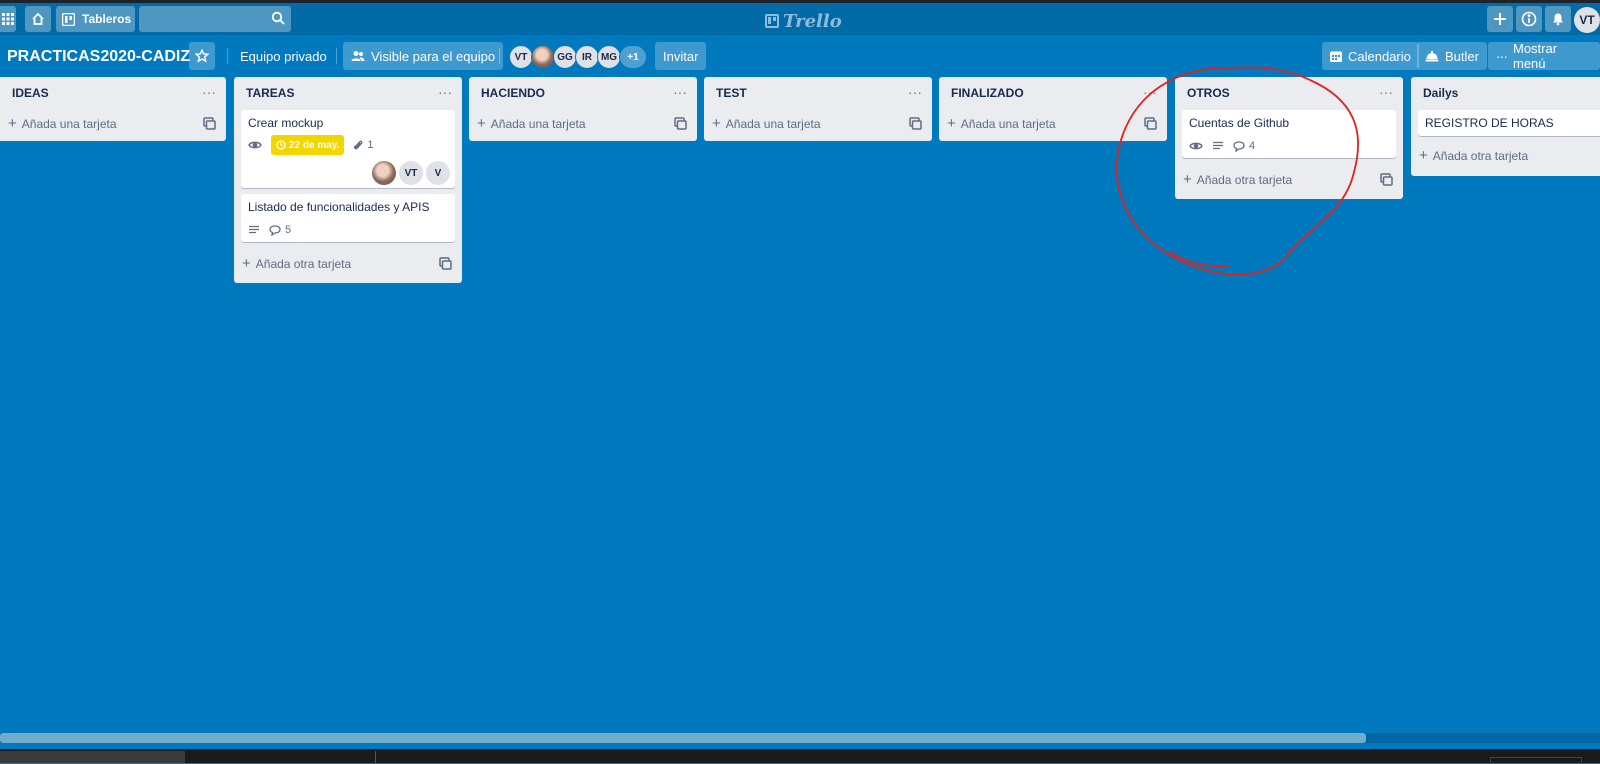 The width and height of the screenshot is (1600, 764). Describe the element at coordinates (411, 173) in the screenshot. I see `card-member-avatar: VT` at that location.